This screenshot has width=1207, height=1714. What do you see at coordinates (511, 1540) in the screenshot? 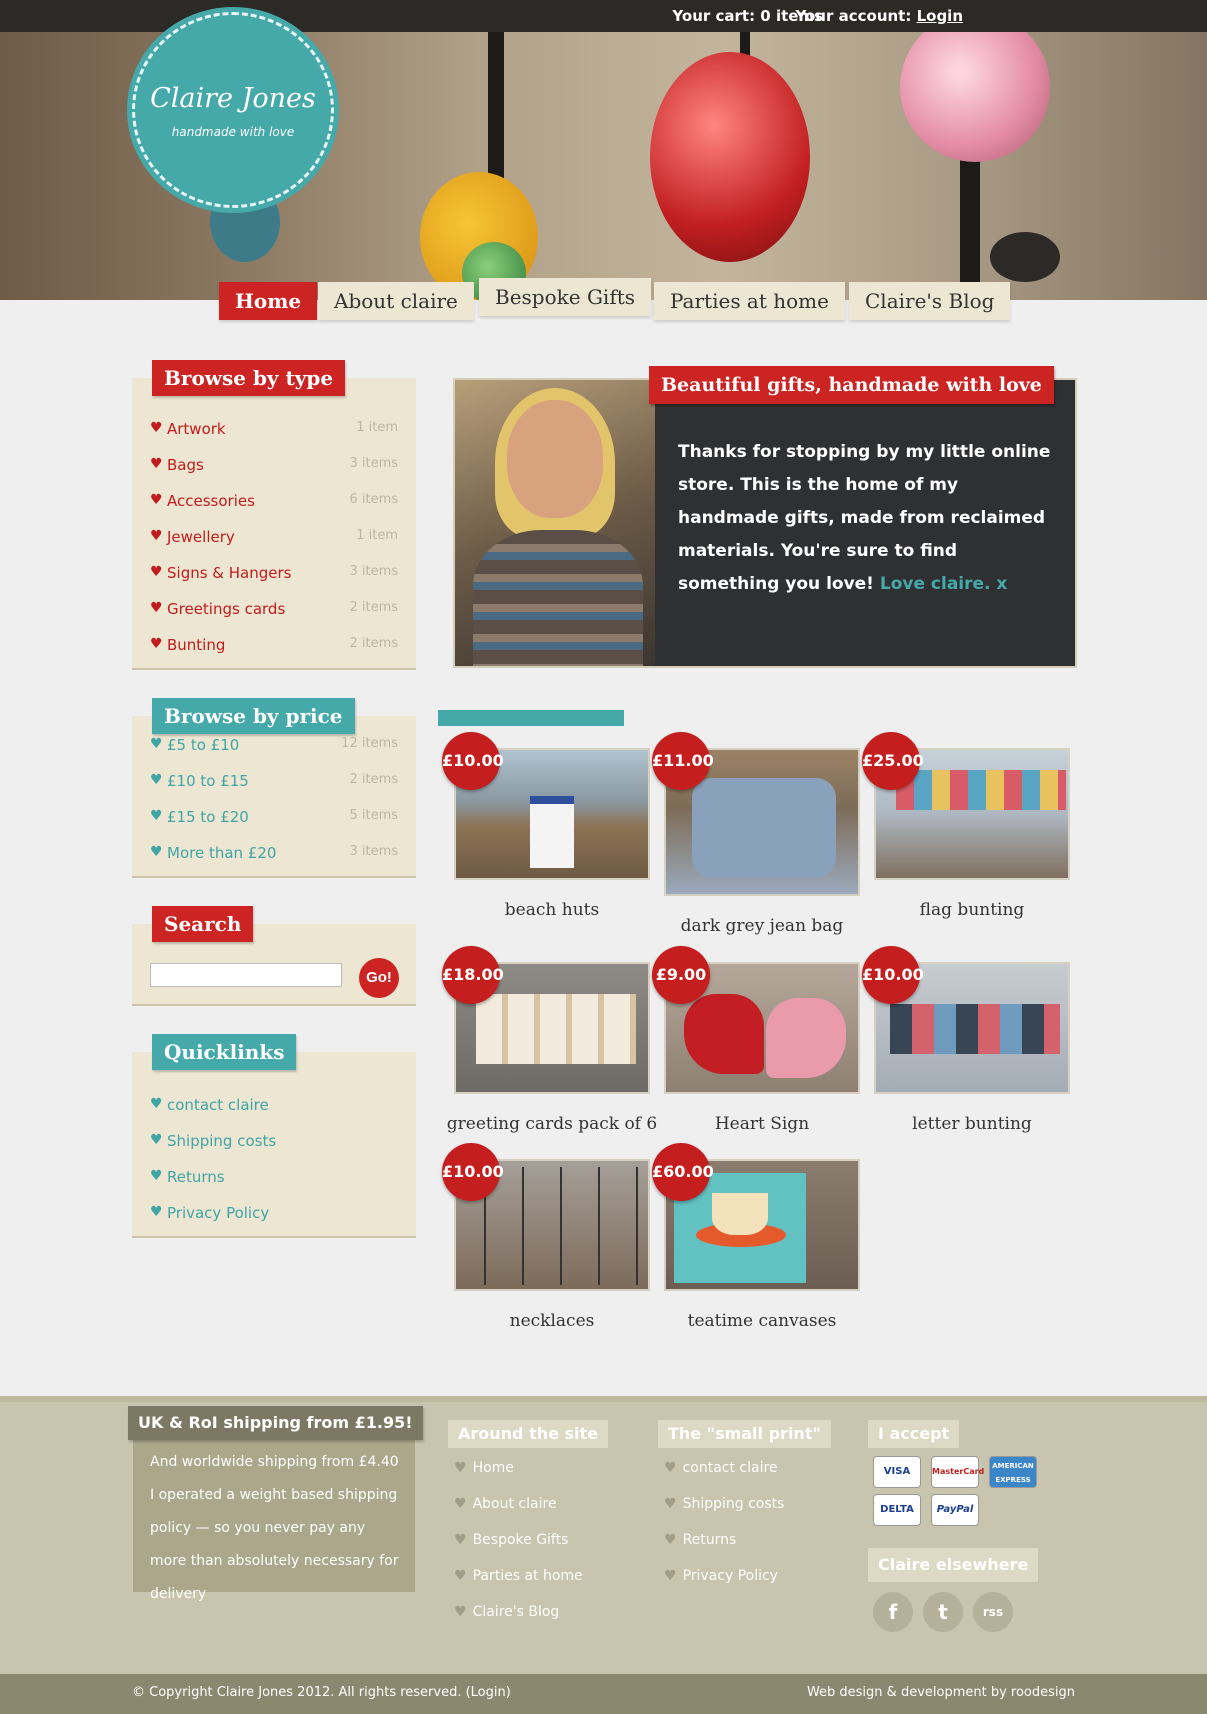
I see `footer-around-item: ♥ Bespoke Gifts` at bounding box center [511, 1540].